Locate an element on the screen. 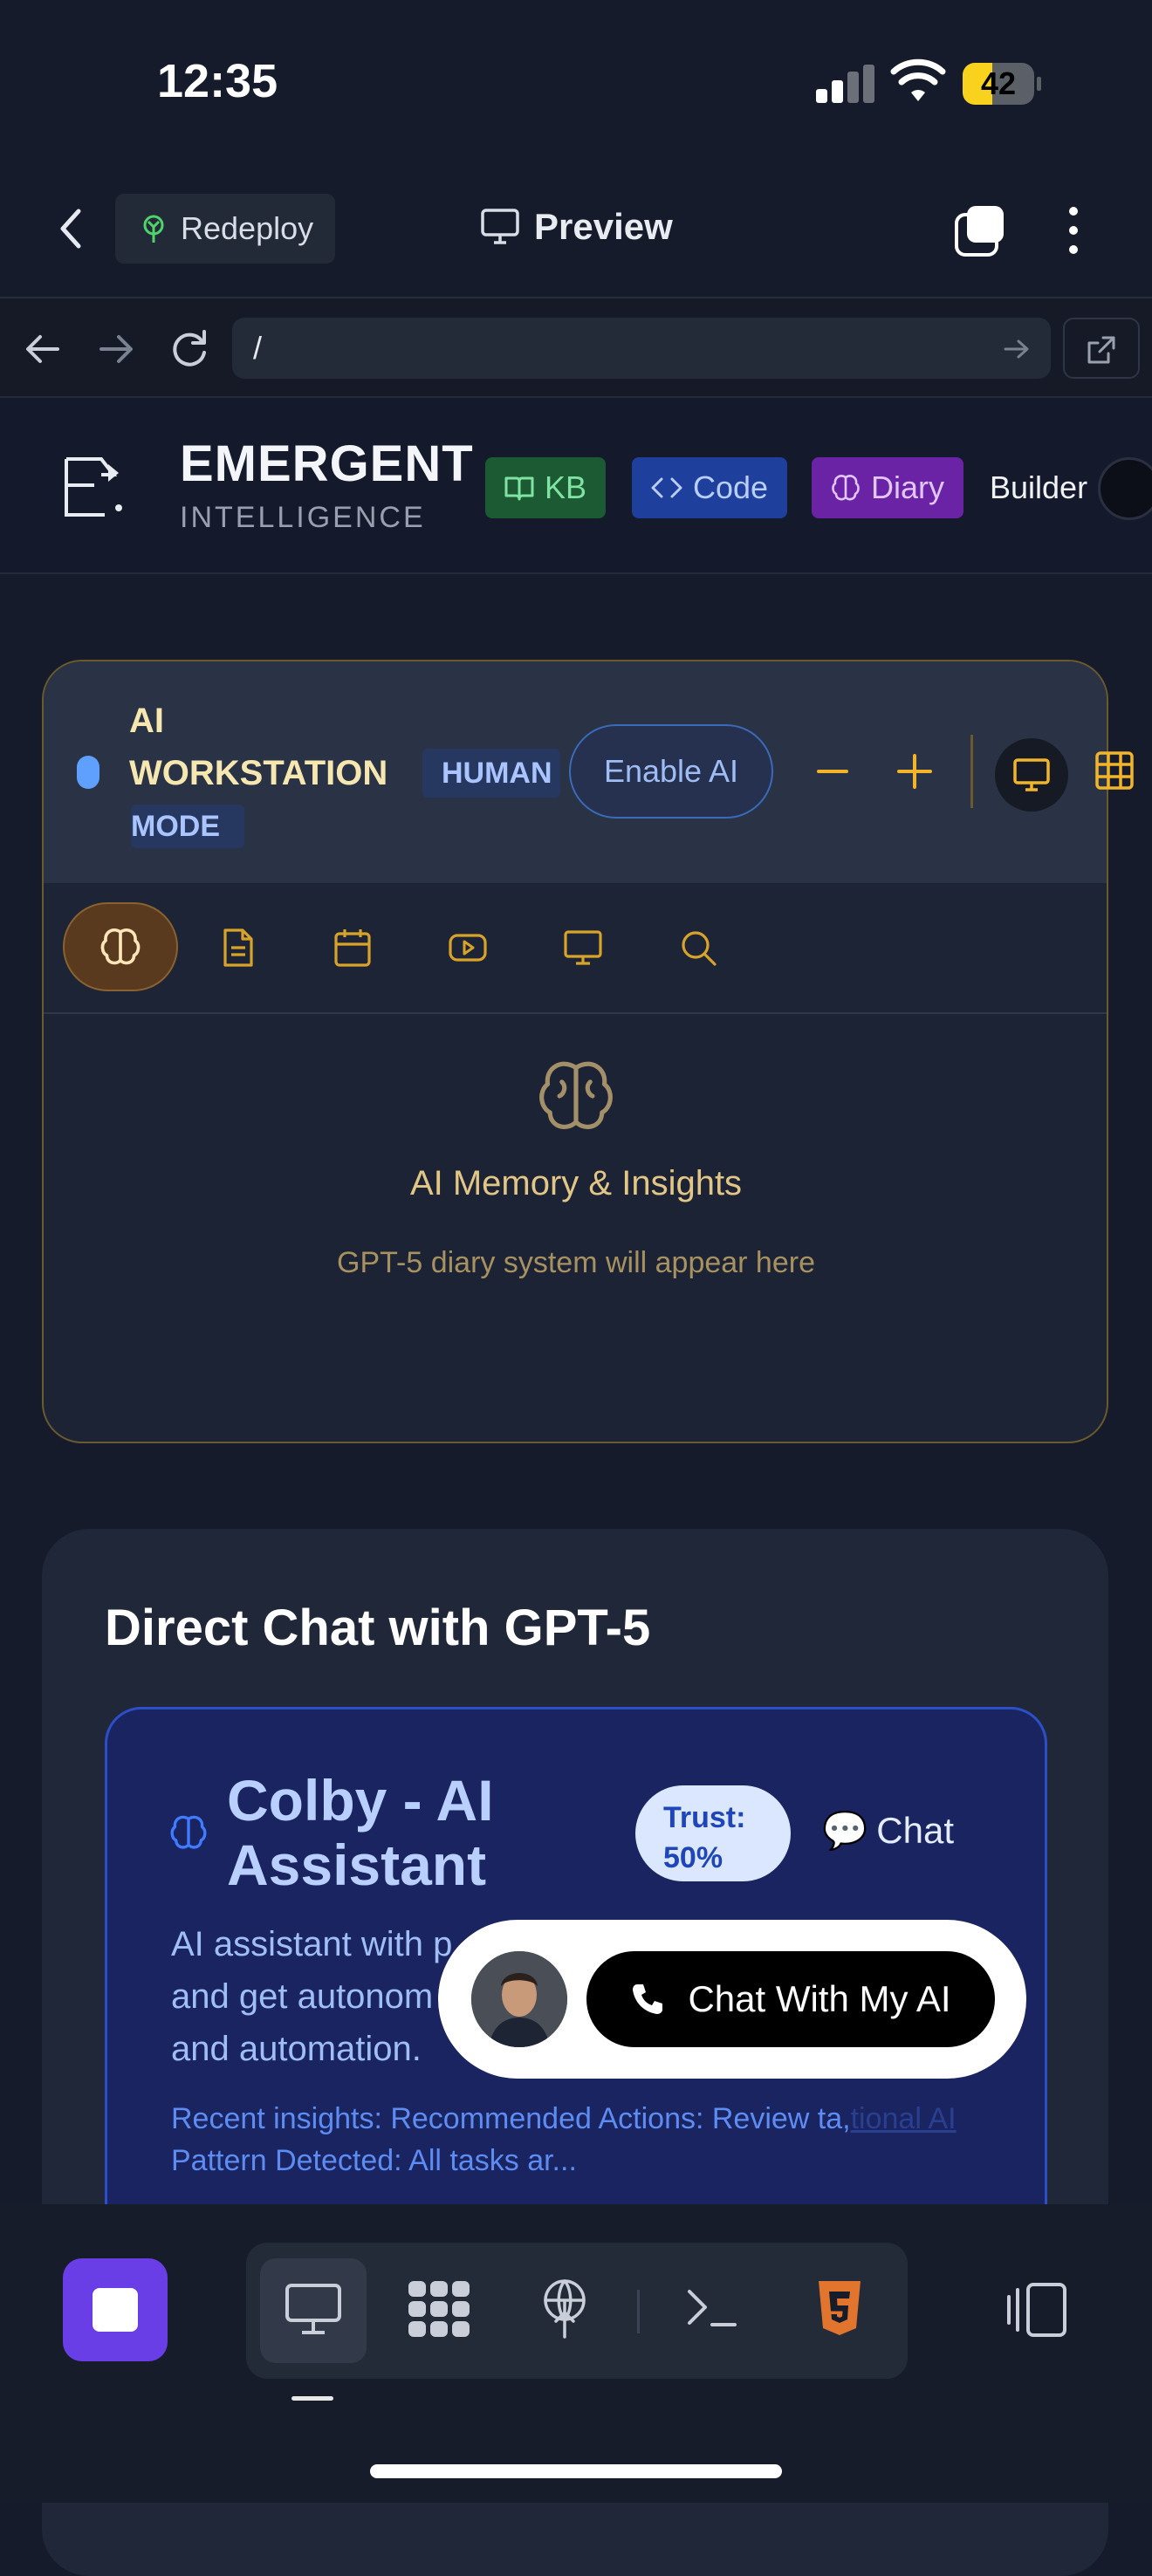  grid-view-icon is located at coordinates (1114, 770).